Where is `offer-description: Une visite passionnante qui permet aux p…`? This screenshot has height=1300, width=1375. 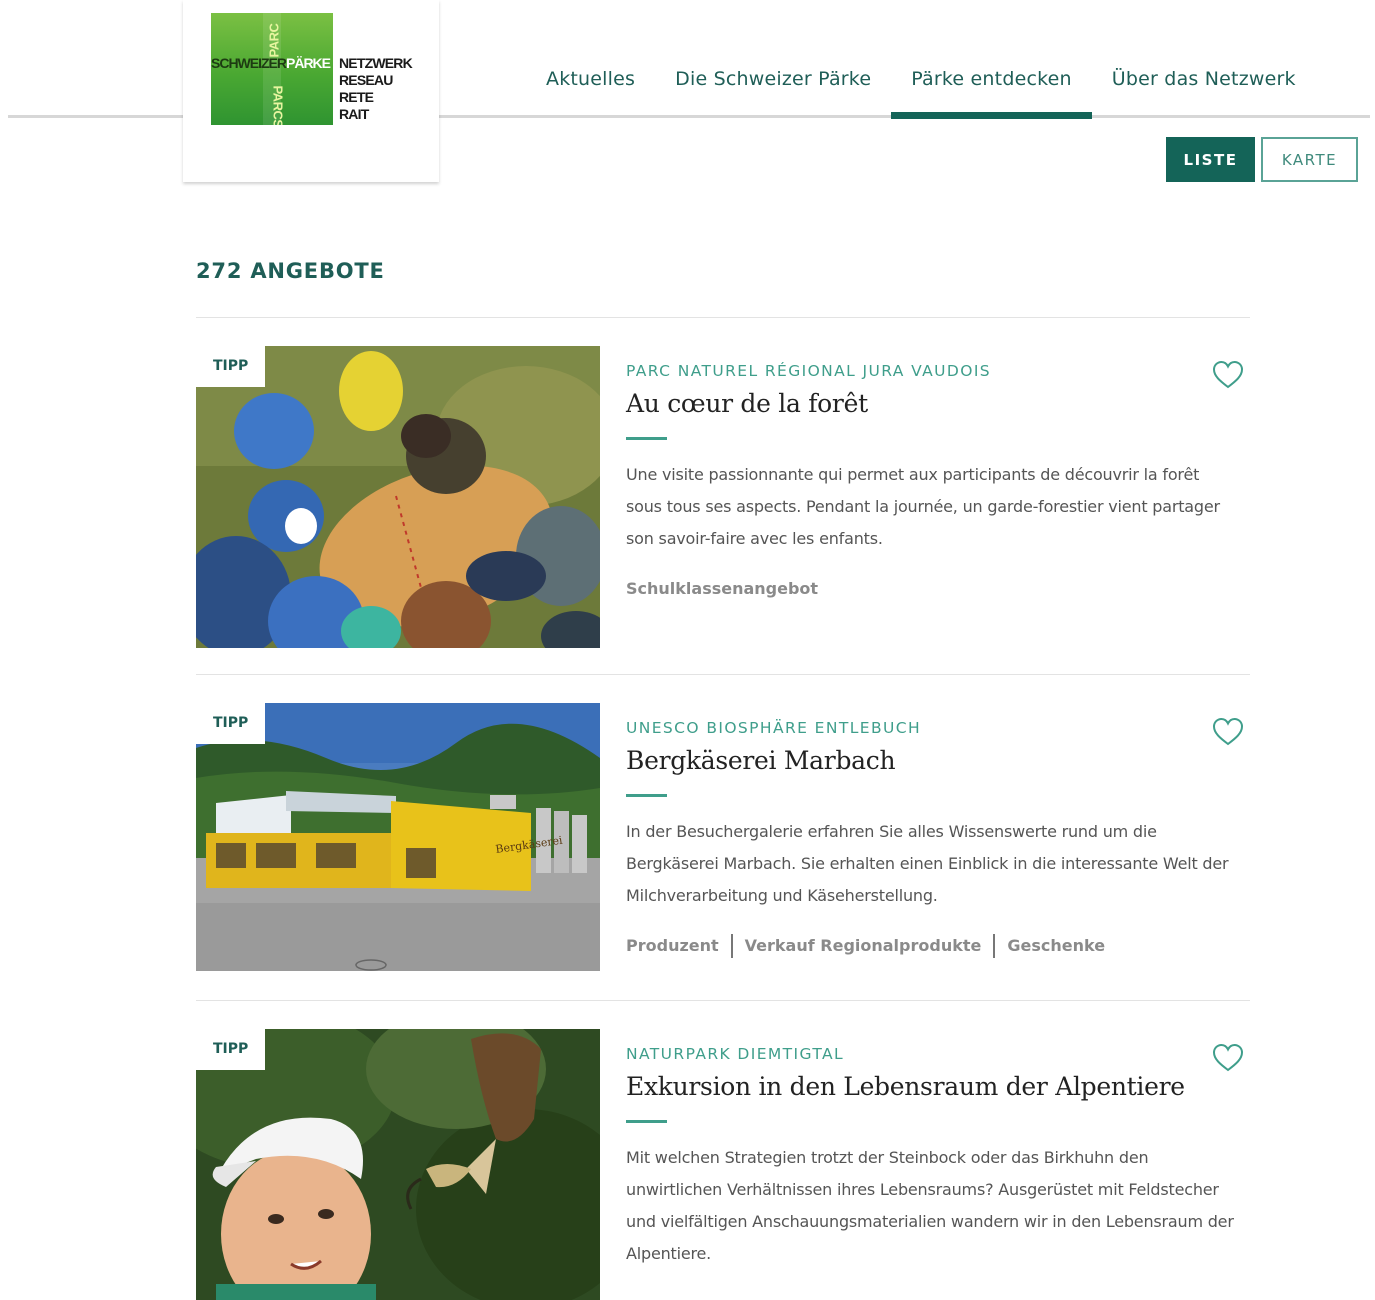
offer-description: Une visite passionnante qui permet aux p… is located at coordinates (923, 506).